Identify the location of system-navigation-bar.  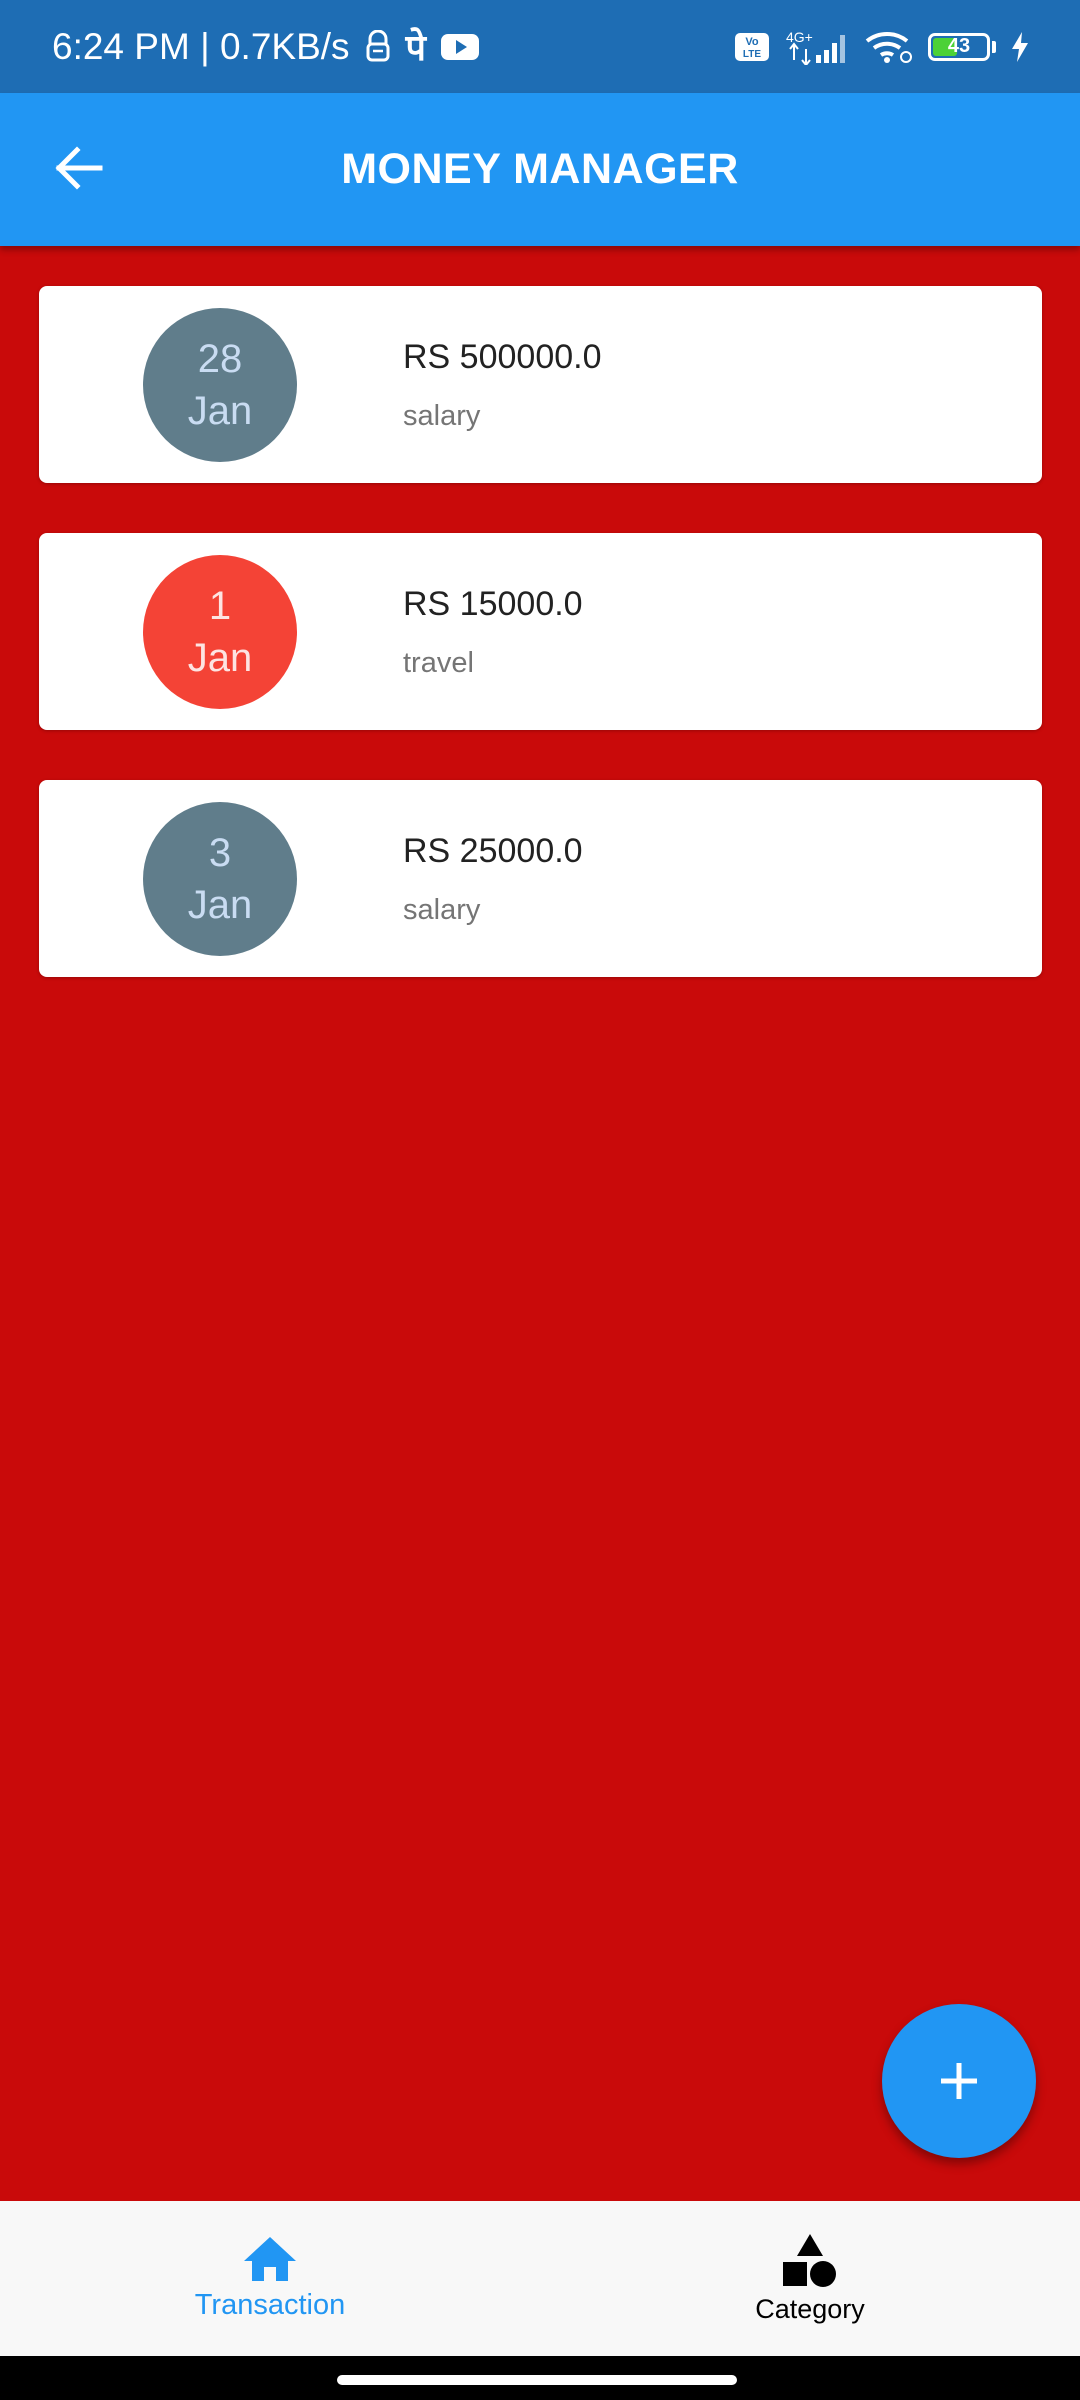
(540, 2378).